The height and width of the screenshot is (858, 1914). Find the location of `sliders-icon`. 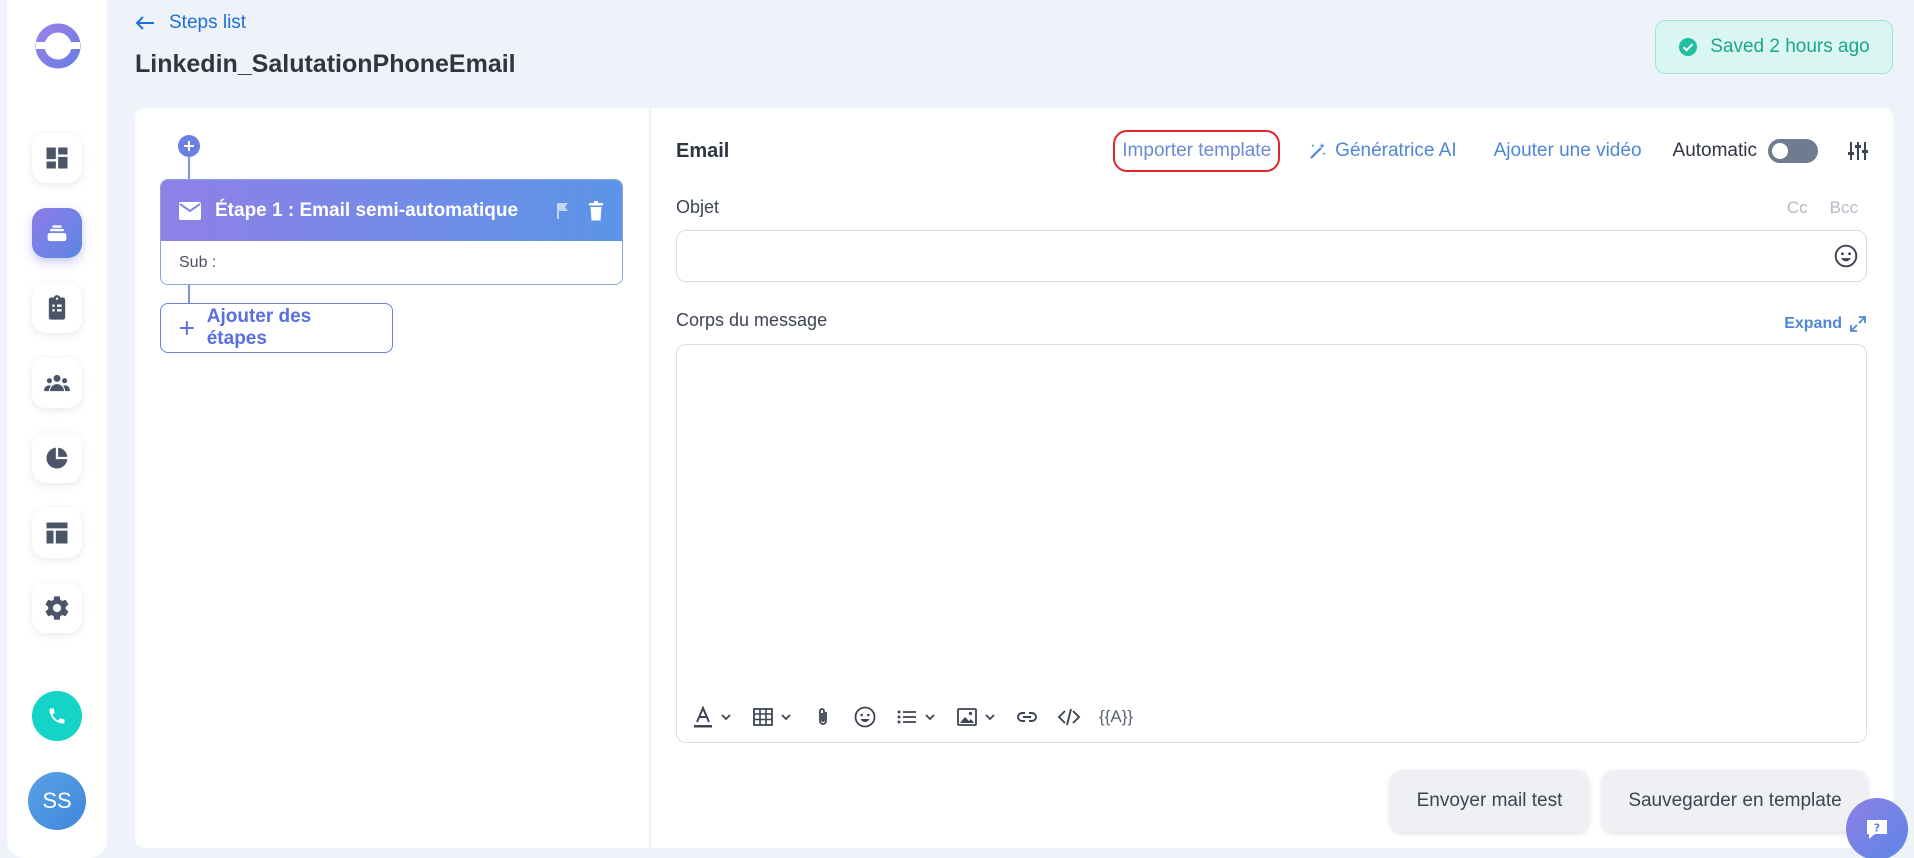

sliders-icon is located at coordinates (1858, 151).